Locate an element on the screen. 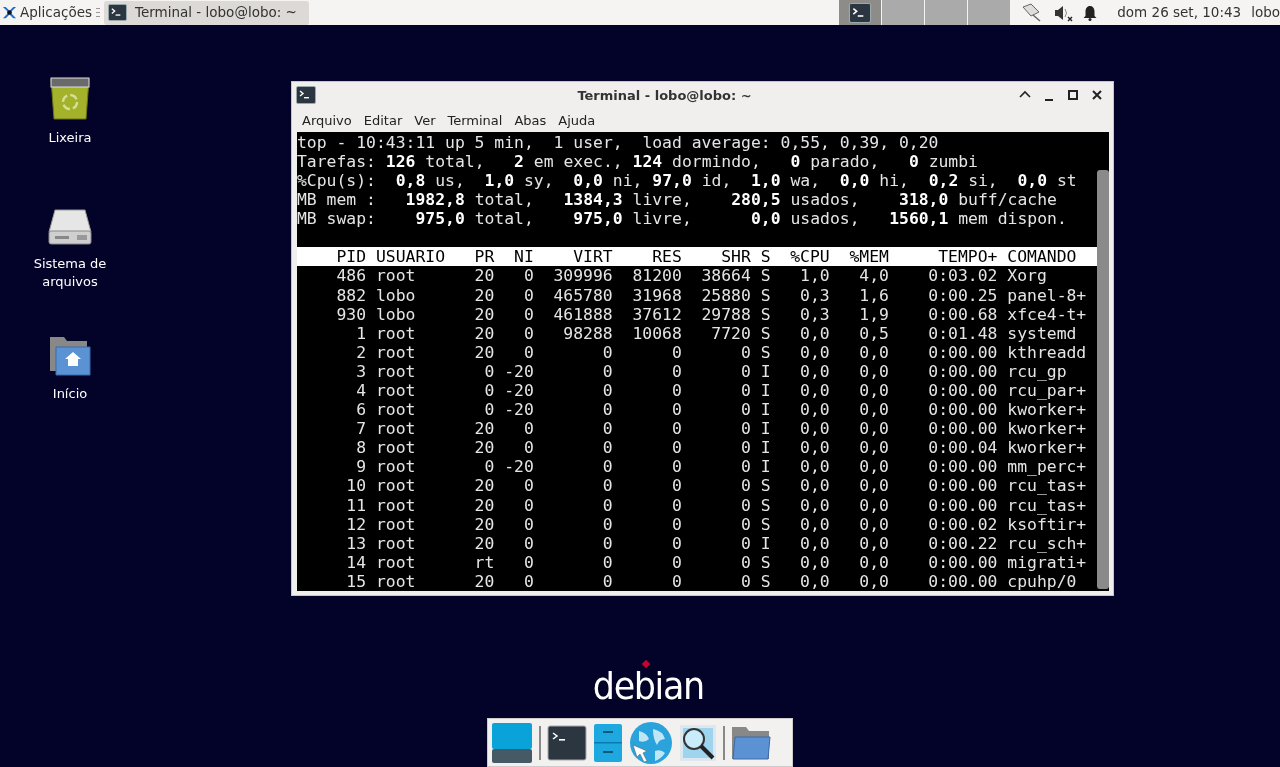 The width and height of the screenshot is (1280, 767). table-cell-text: 37612 is located at coordinates (656, 314).